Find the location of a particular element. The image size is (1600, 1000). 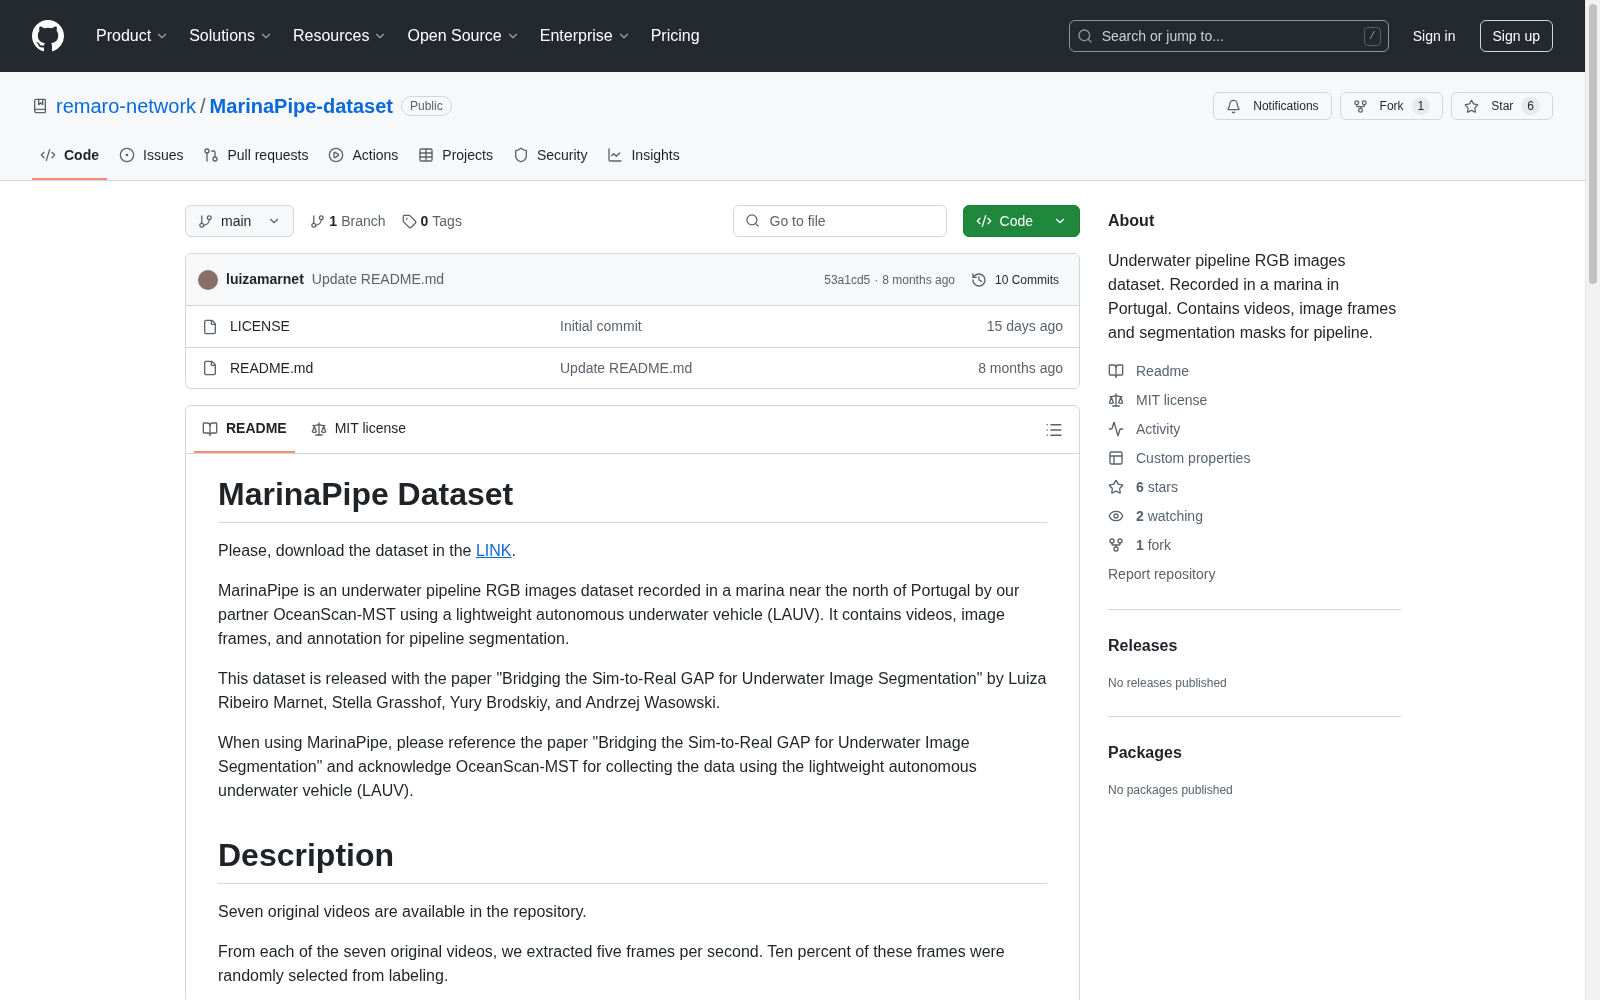

shield-icon is located at coordinates (520, 155).